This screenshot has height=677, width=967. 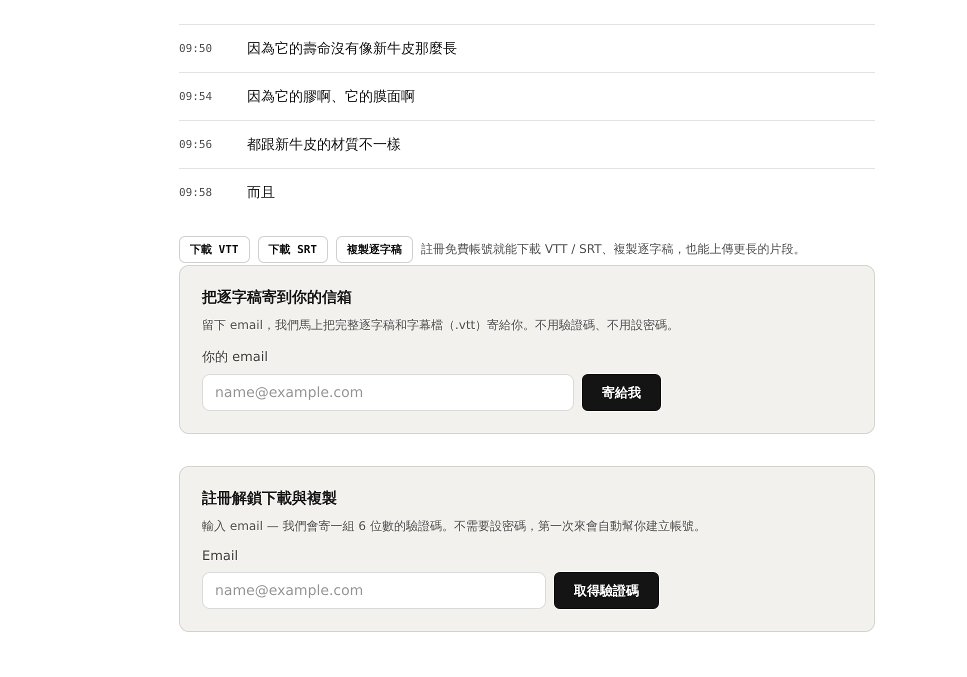 What do you see at coordinates (235, 357) in the screenshot?
I see `field-label: 你的 email` at bounding box center [235, 357].